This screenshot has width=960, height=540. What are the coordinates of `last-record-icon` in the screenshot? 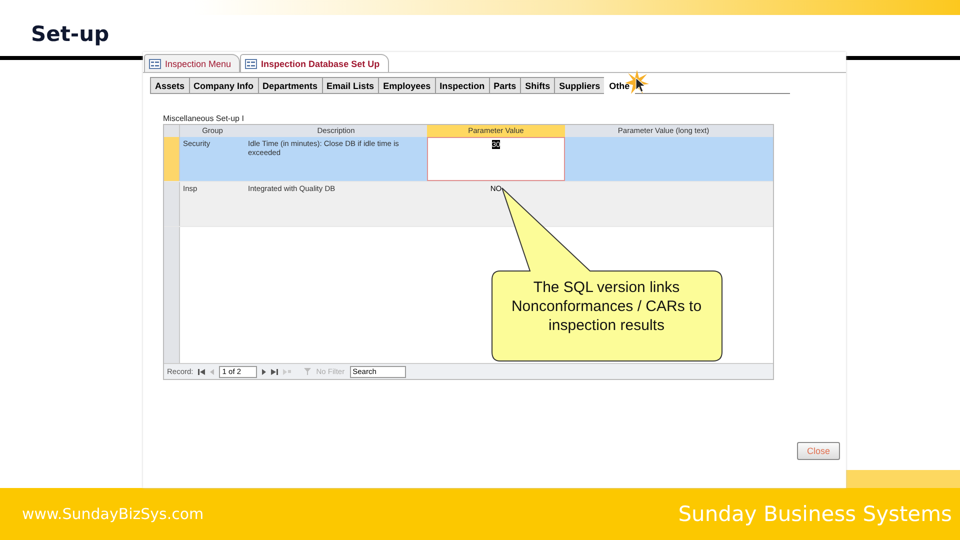 It's located at (274, 371).